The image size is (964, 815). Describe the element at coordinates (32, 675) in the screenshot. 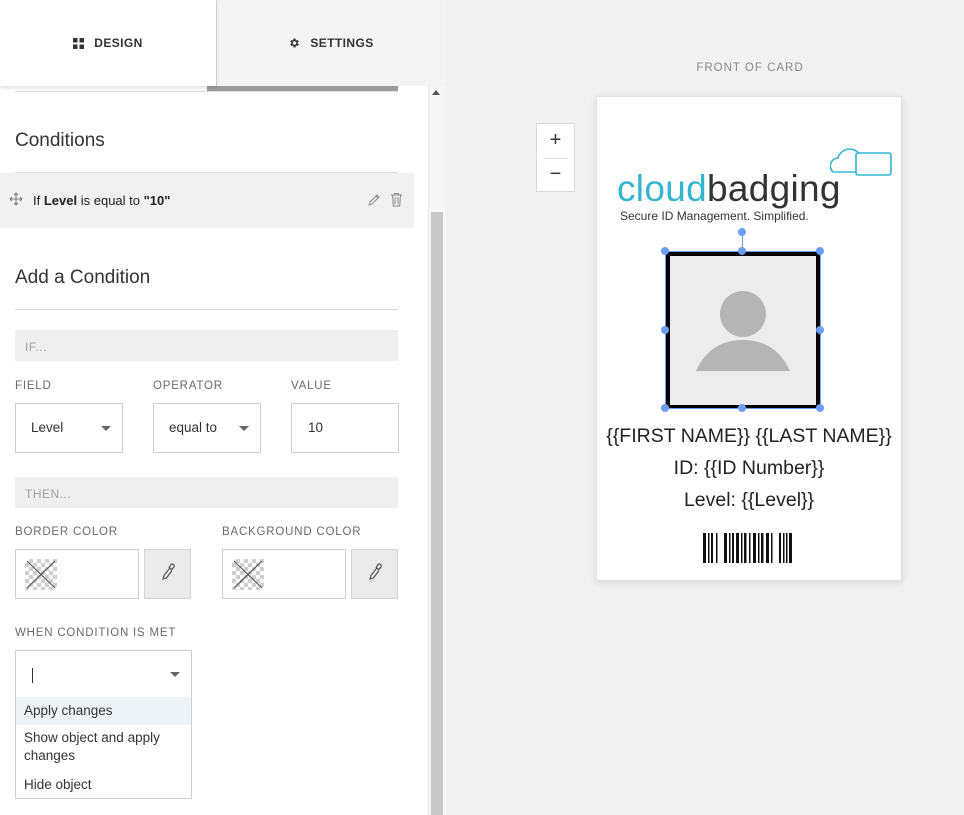

I see `text-cursor` at that location.